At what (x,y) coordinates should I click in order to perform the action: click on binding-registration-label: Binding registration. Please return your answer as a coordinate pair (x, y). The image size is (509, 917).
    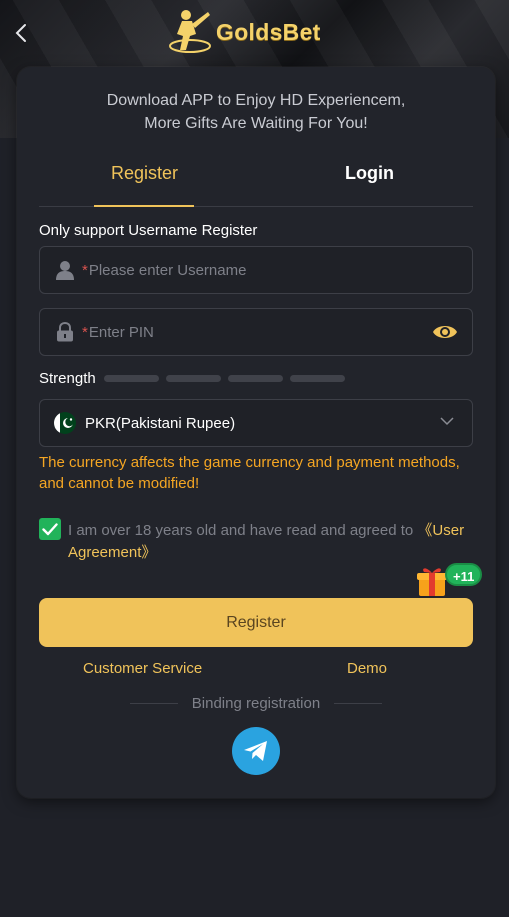
    Looking at the image, I should click on (256, 703).